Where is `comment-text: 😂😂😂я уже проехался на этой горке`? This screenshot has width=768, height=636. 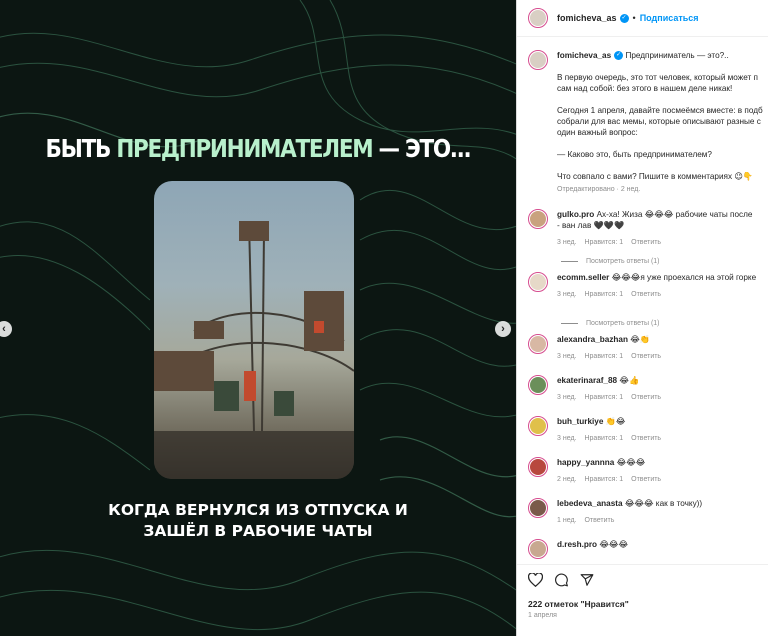 comment-text: 😂😂😂я уже проехался на этой горке is located at coordinates (684, 277).